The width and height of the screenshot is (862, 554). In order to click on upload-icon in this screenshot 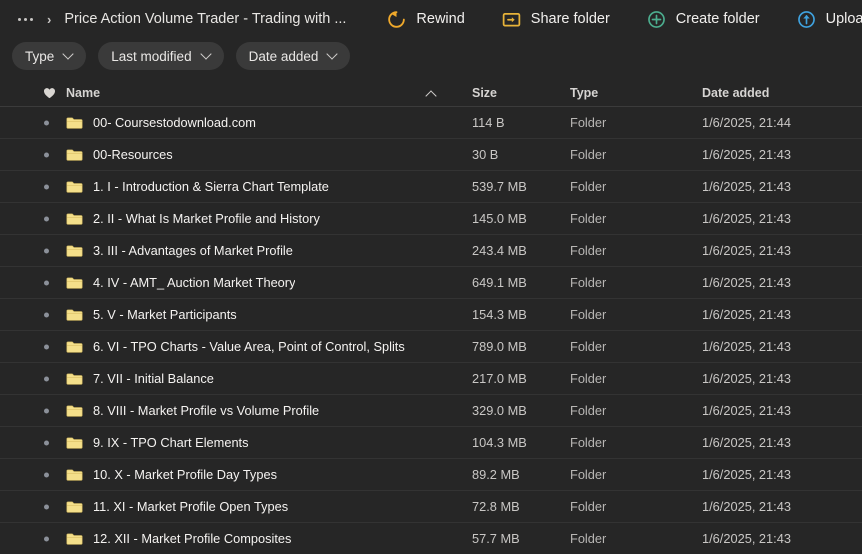, I will do `click(806, 19)`.